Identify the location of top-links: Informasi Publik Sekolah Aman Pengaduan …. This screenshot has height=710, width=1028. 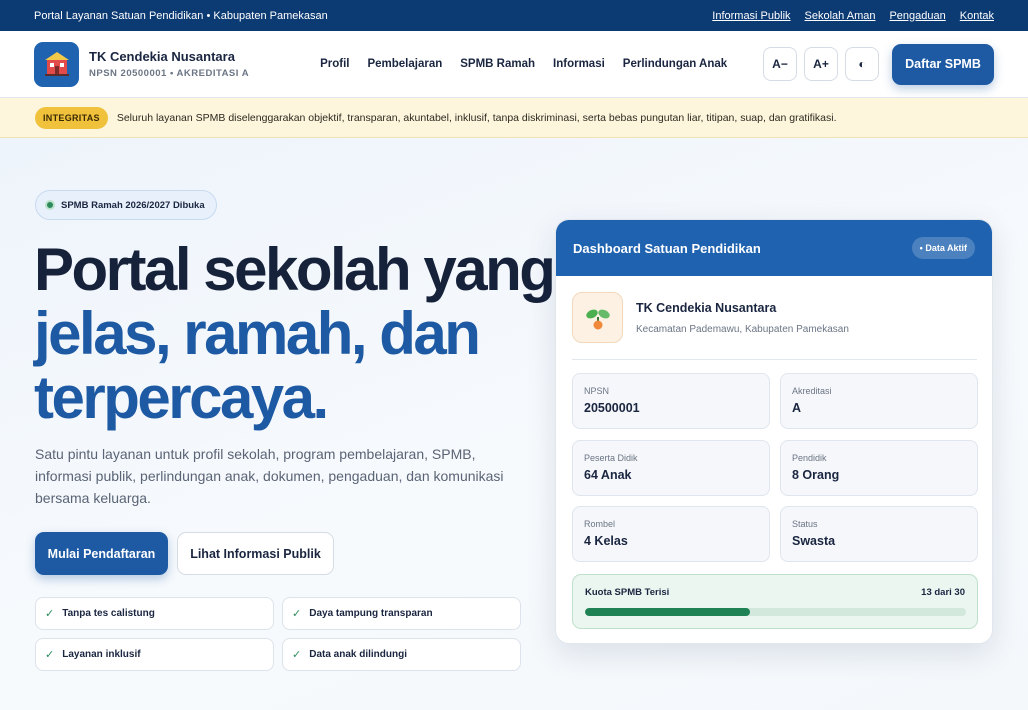
(853, 16).